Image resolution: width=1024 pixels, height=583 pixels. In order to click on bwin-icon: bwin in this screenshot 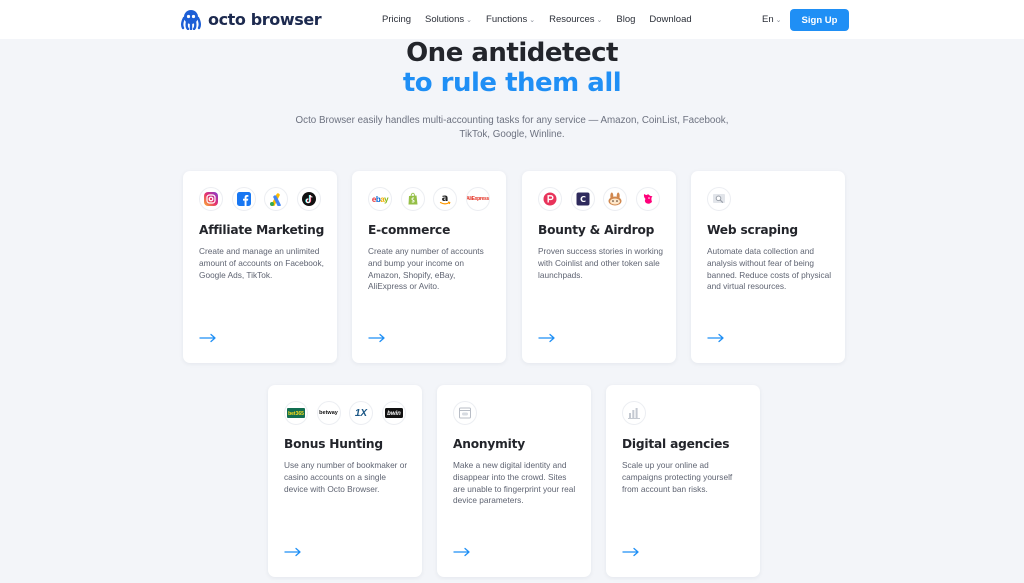, I will do `click(393, 413)`.